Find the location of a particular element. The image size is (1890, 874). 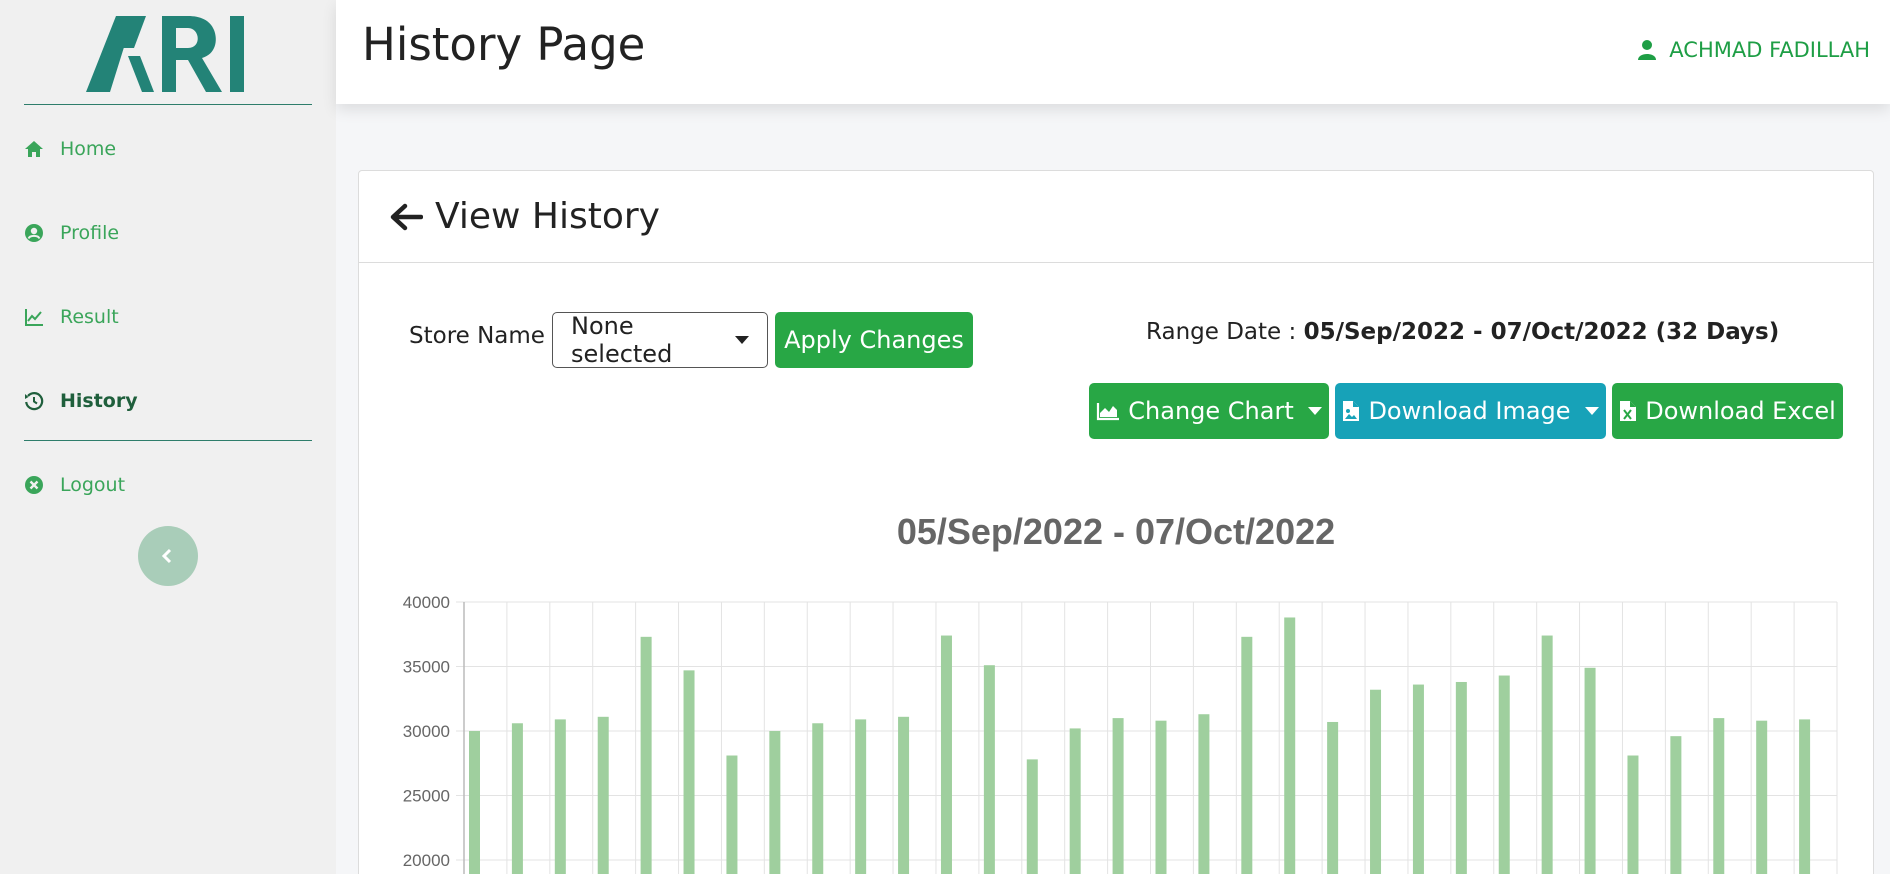

store-name-select: None selected is located at coordinates (660, 340).